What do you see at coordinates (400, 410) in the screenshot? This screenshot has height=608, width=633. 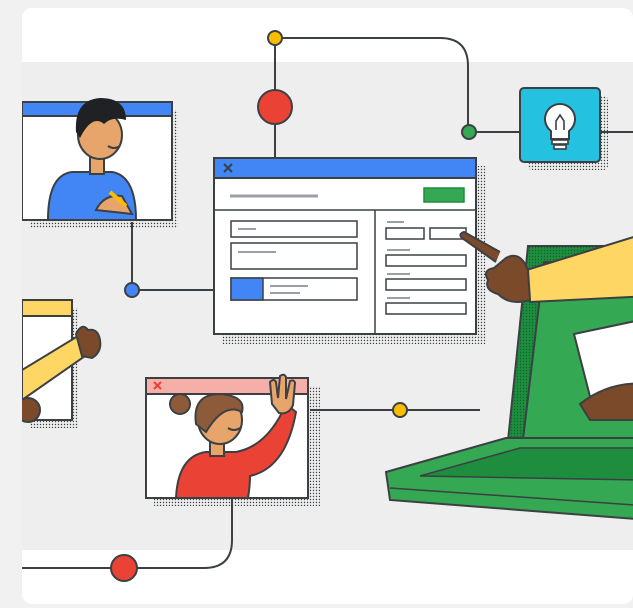 I see `node-yellow-bottom` at bounding box center [400, 410].